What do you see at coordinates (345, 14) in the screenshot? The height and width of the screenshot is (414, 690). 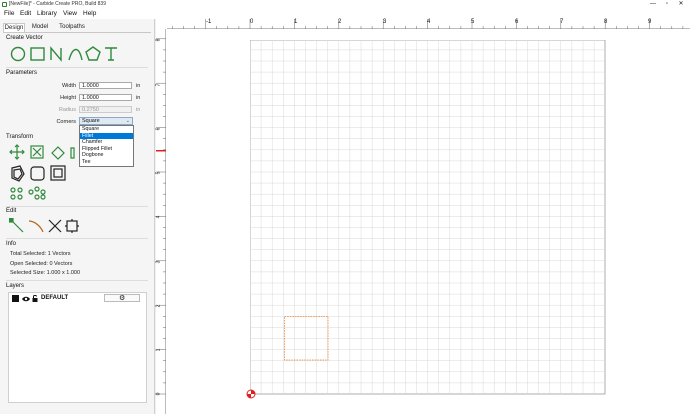 I see `menu-bar: File Edit Library View Help` at bounding box center [345, 14].